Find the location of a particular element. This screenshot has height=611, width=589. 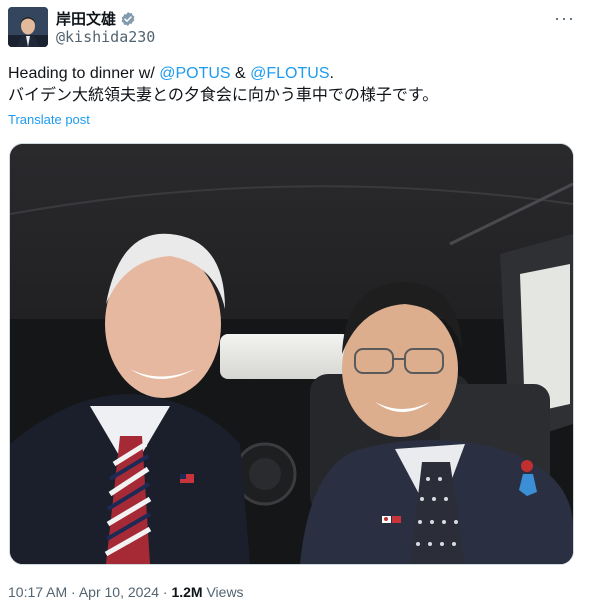

mention-flotus-link: @FLOTUS is located at coordinates (289, 73).